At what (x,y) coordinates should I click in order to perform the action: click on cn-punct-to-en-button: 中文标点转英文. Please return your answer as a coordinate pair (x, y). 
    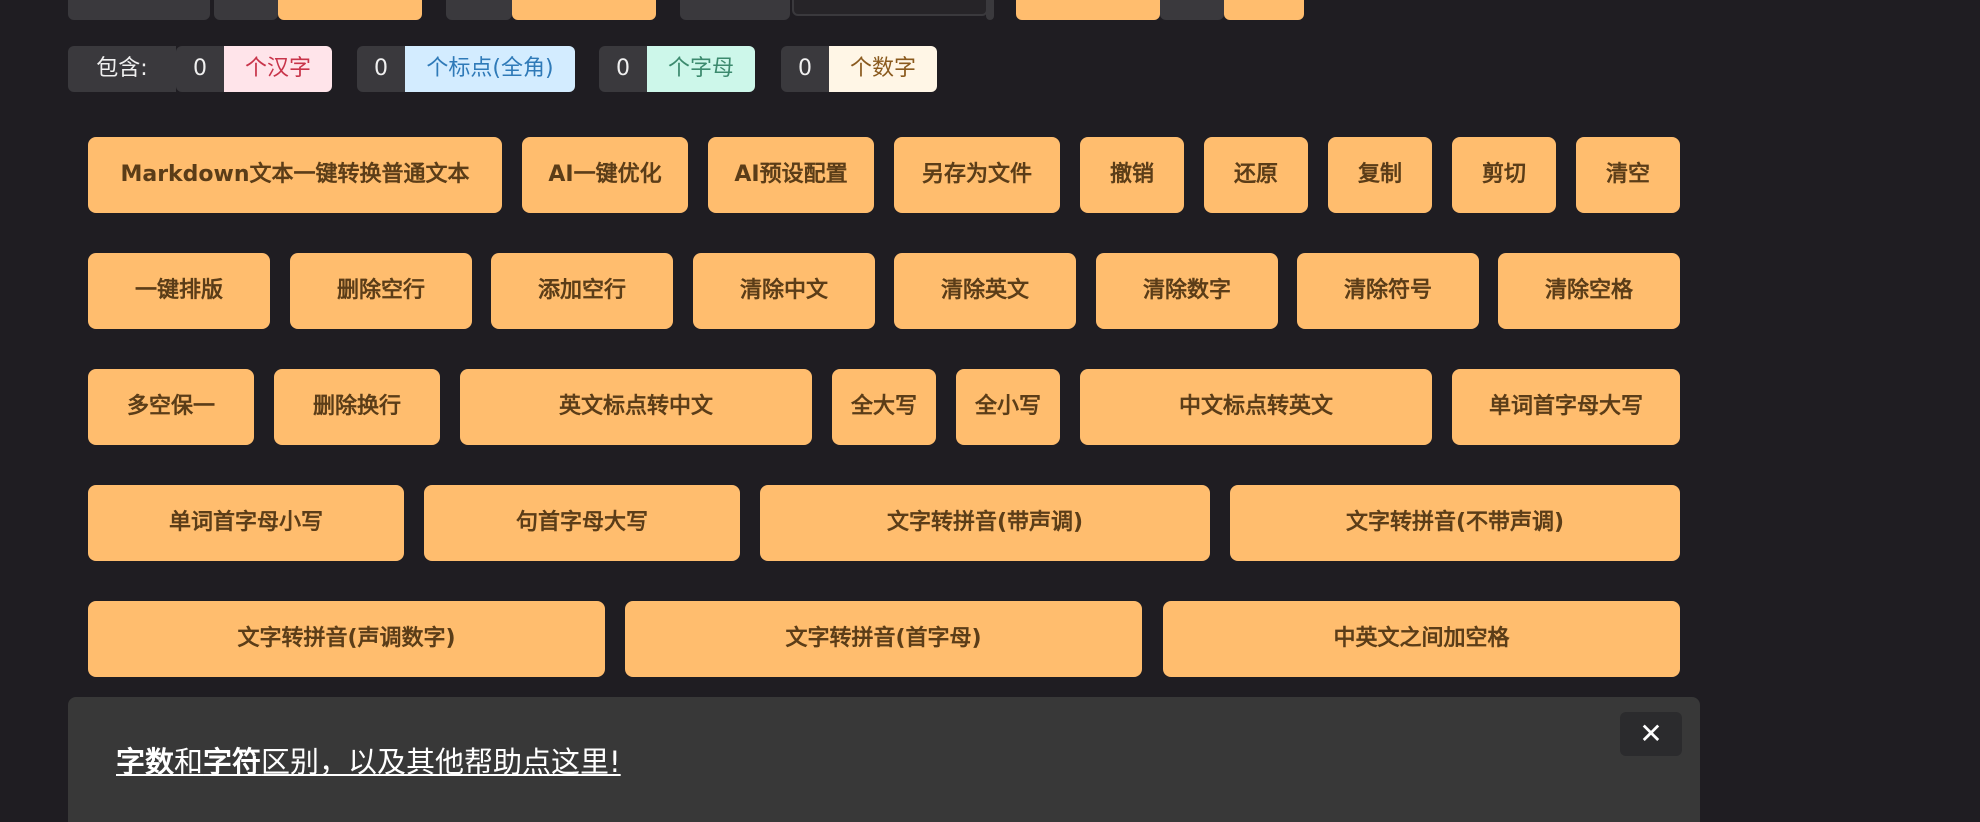
    Looking at the image, I should click on (1256, 407).